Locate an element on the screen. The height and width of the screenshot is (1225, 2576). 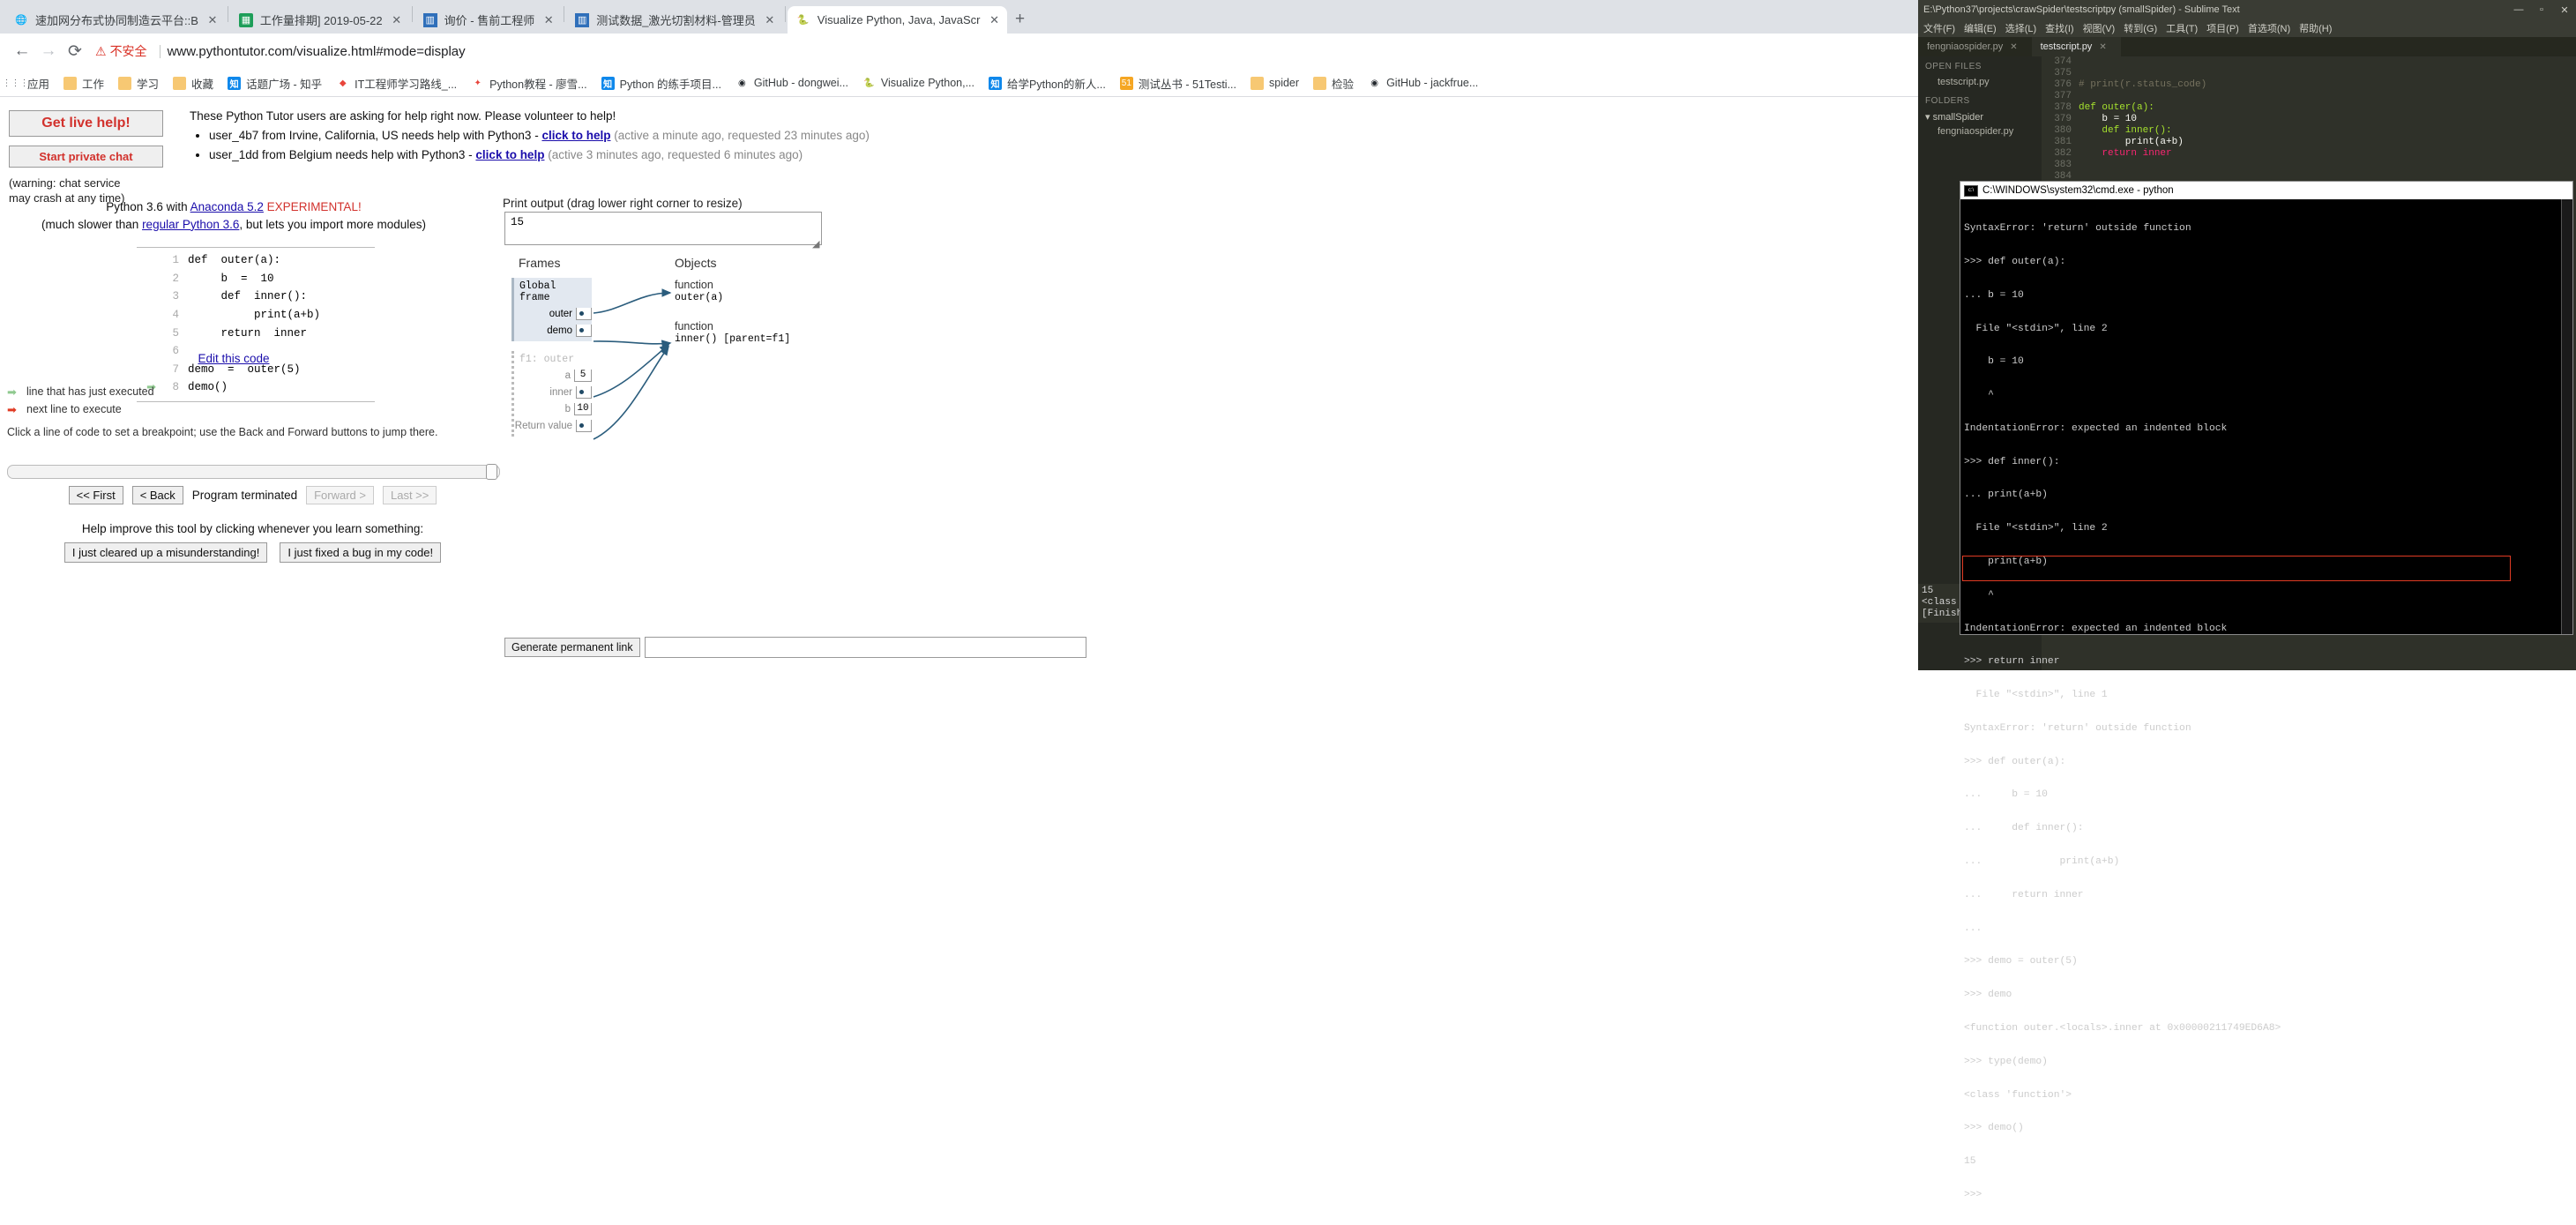
cmd-line: ... def inner(): is located at coordinates (2024, 828).